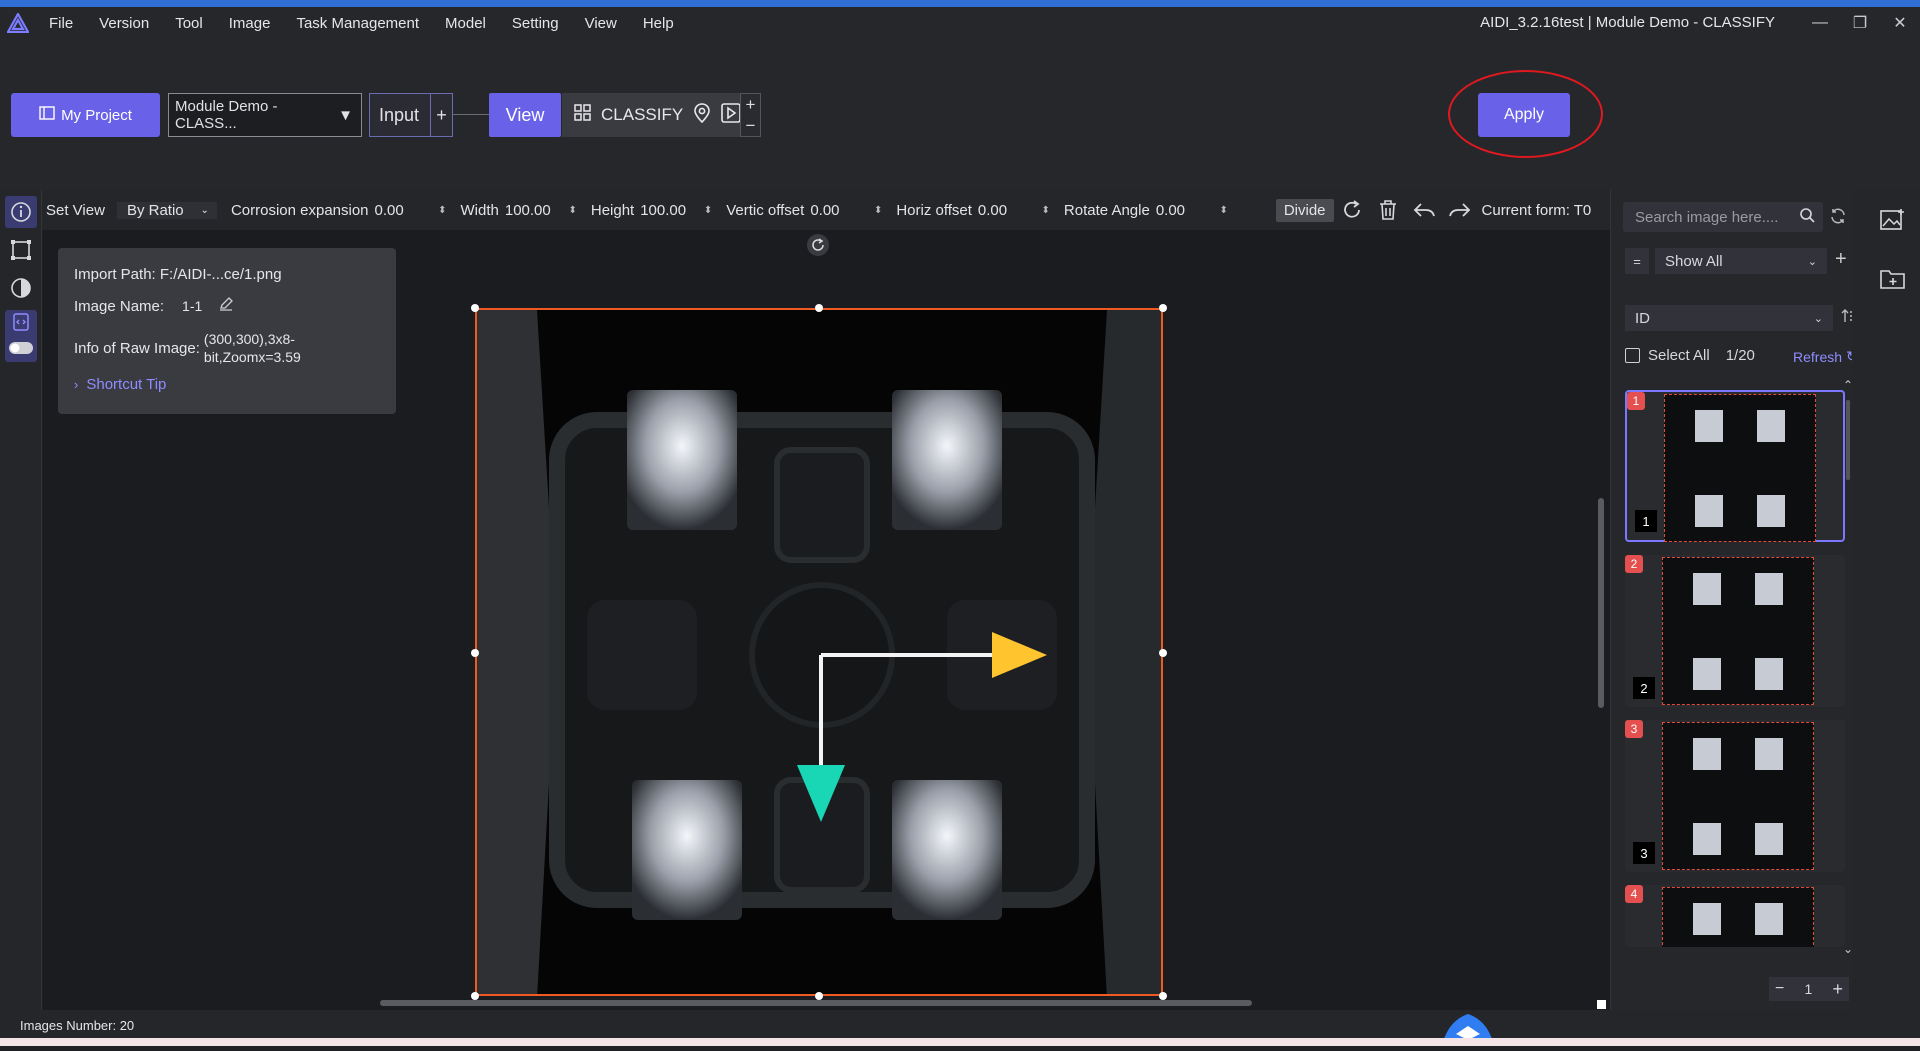 This screenshot has height=1051, width=1920. Describe the element at coordinates (702, 115) in the screenshot. I see `location-pin-icon` at that location.